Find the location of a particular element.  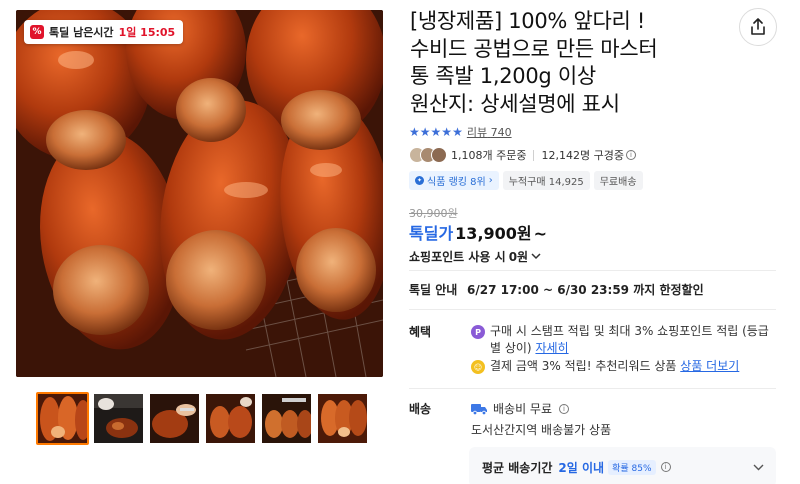

deal-info-label: 톡딜 안내 is located at coordinates (433, 290).